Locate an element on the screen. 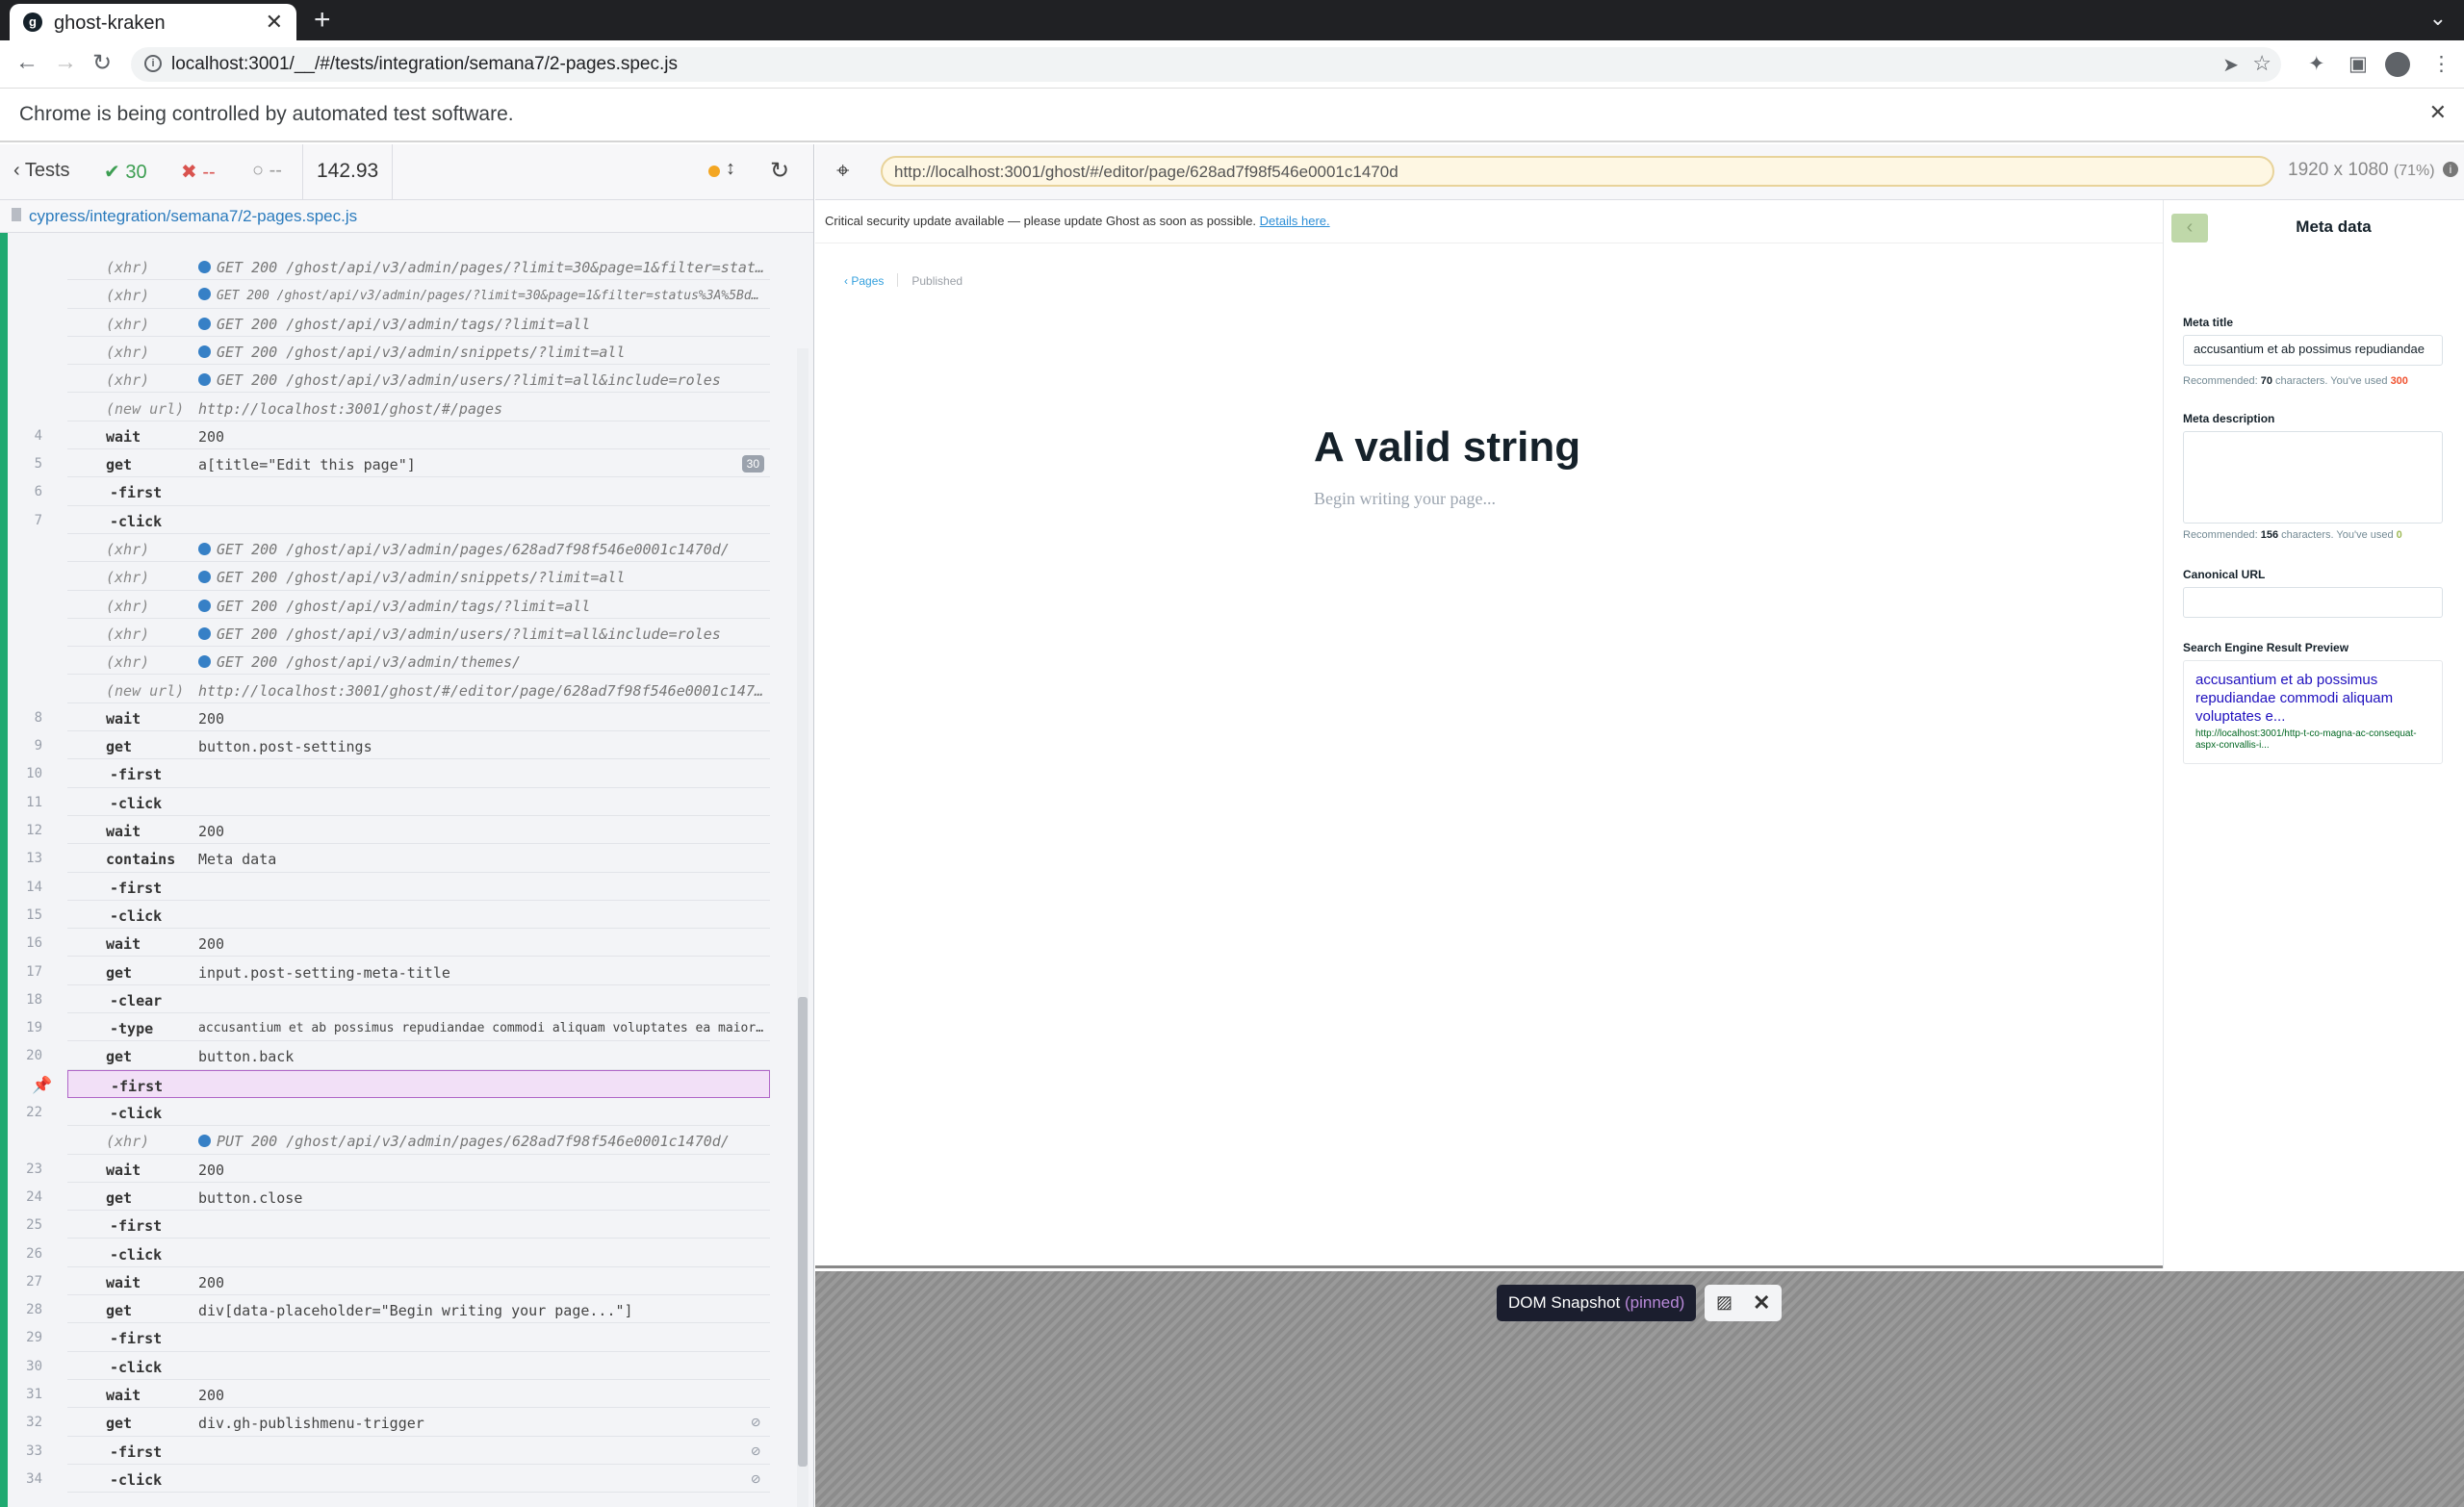 Image resolution: width=2464 pixels, height=1507 pixels. close-infobar-icon: ✕ is located at coordinates (2438, 112).